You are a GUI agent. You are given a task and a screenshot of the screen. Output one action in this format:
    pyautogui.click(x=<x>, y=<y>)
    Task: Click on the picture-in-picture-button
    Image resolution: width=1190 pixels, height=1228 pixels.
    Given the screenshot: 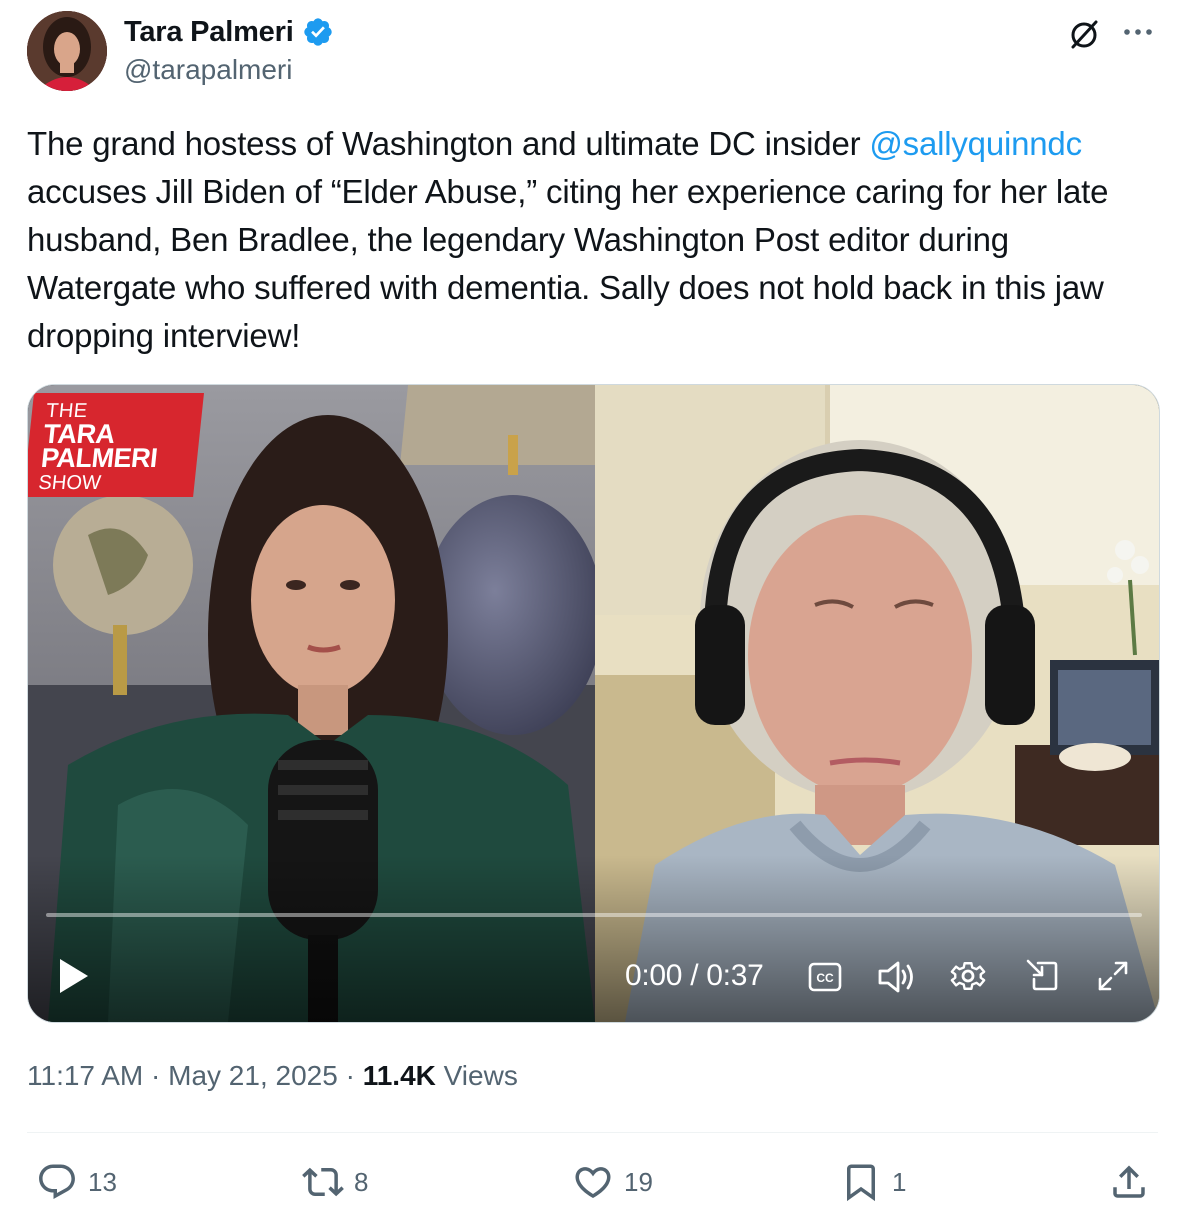 What is the action you would take?
    pyautogui.click(x=1043, y=976)
    